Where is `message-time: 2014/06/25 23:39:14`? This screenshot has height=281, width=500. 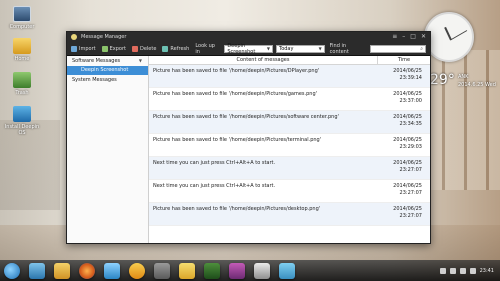 message-time: 2014/06/25 23:39:14 is located at coordinates (404, 76).